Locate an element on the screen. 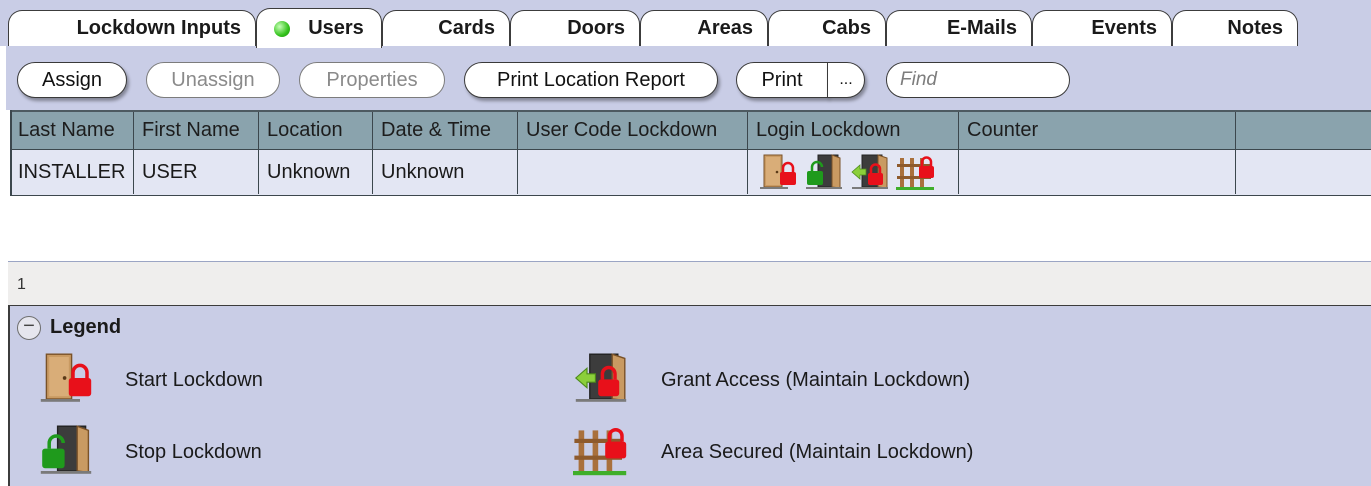 This screenshot has width=1371, height=486. column-header-filler is located at coordinates (1303, 130).